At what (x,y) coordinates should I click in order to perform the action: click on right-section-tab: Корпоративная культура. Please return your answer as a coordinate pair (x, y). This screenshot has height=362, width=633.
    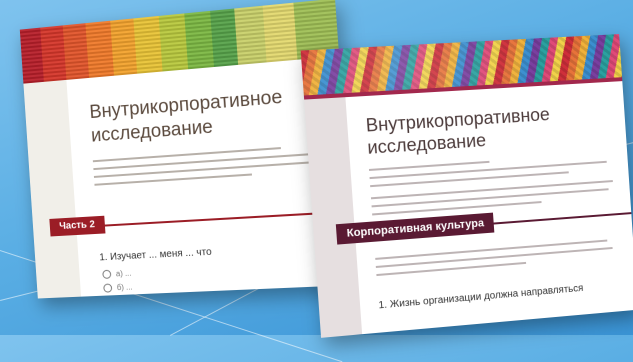
    Looking at the image, I should click on (415, 229).